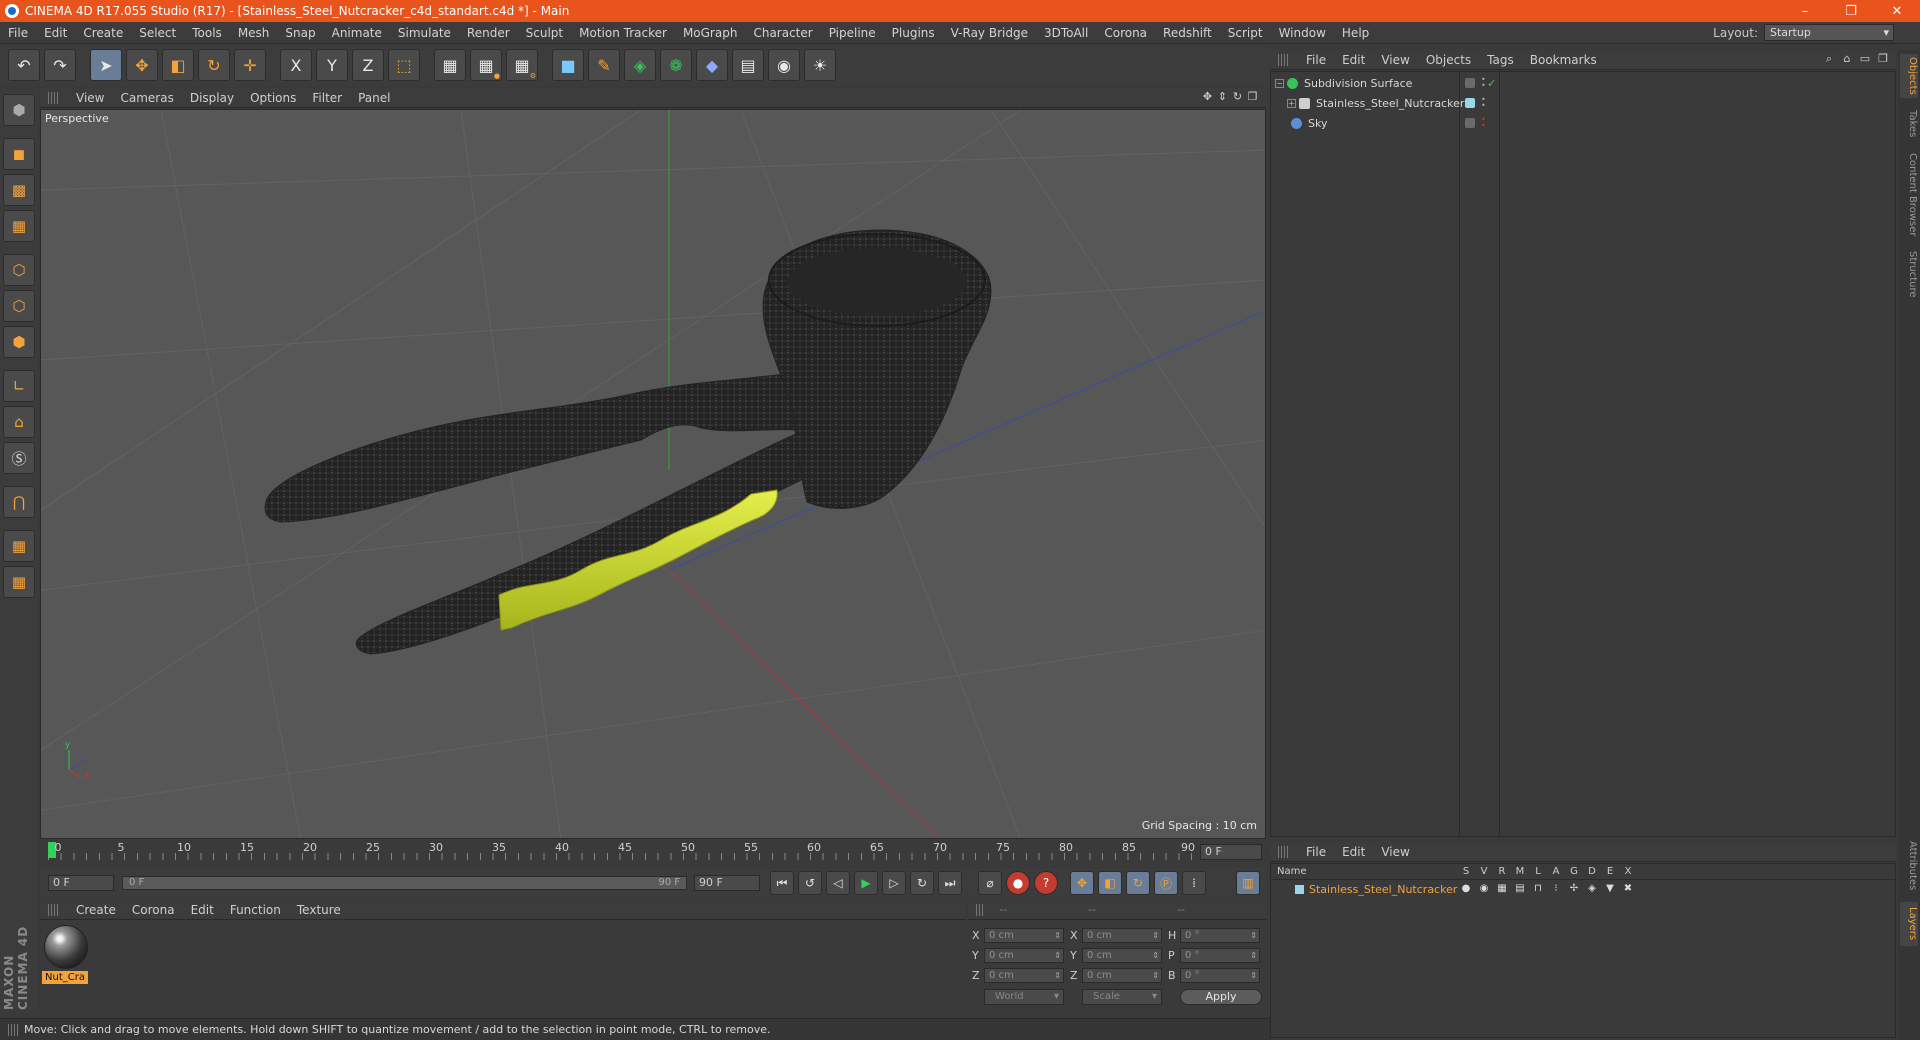 The image size is (1920, 1040). What do you see at coordinates (748, 65) in the screenshot?
I see `floor-object-button: ▤` at bounding box center [748, 65].